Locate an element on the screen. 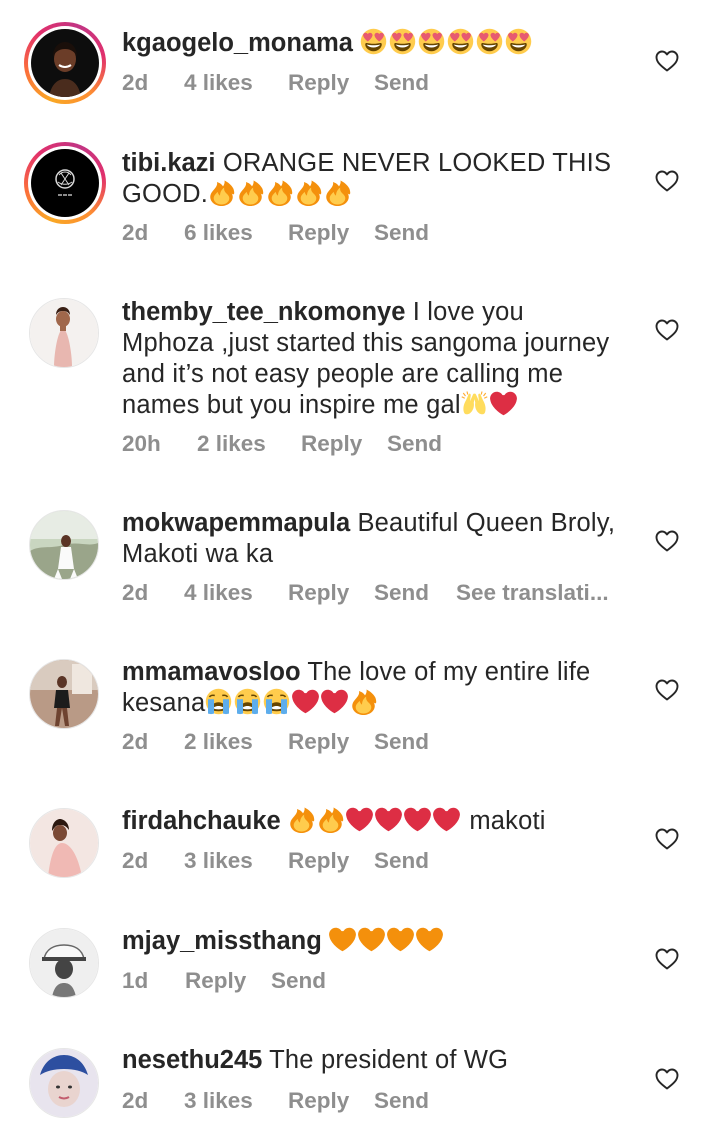 This screenshot has width=720, height=1145. comment-username: mmamavosloo is located at coordinates (211, 672).